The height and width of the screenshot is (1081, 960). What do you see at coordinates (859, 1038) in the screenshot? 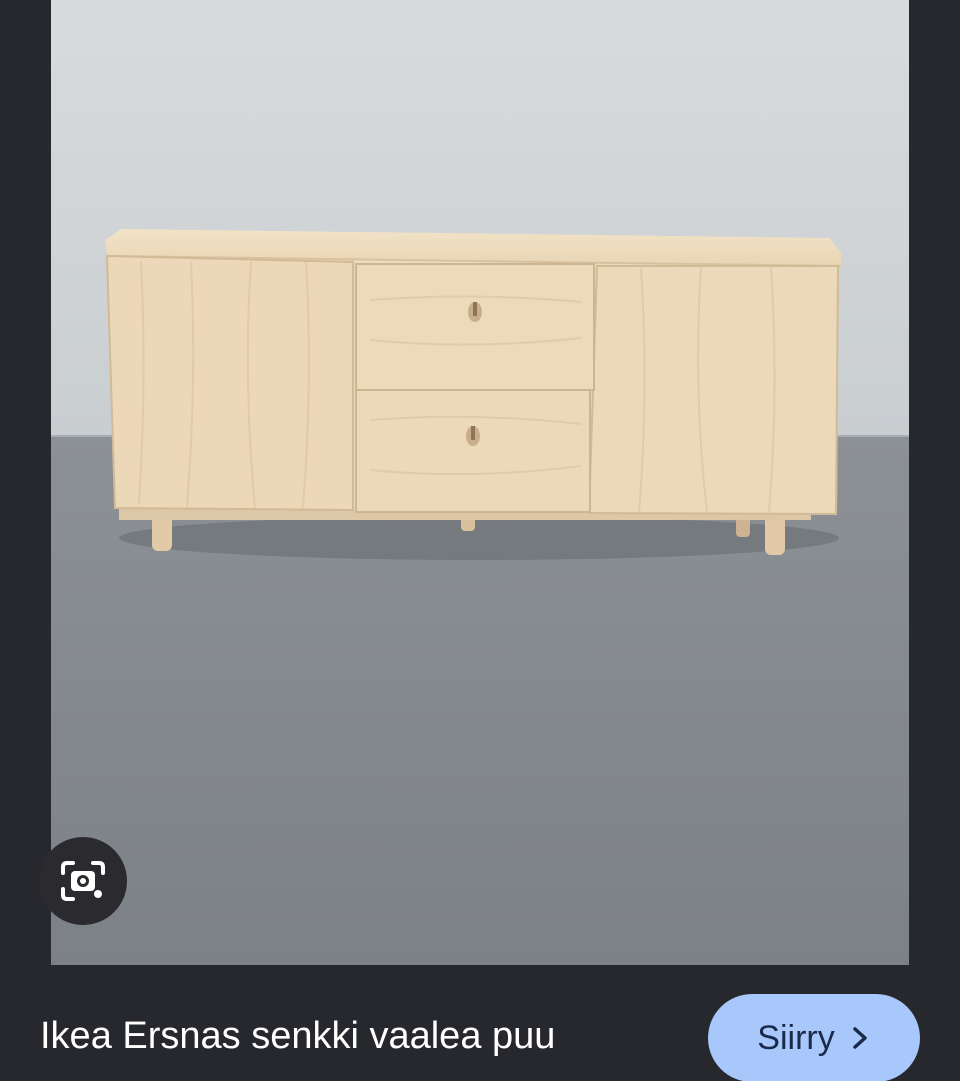
I see `chevron-right-icon` at bounding box center [859, 1038].